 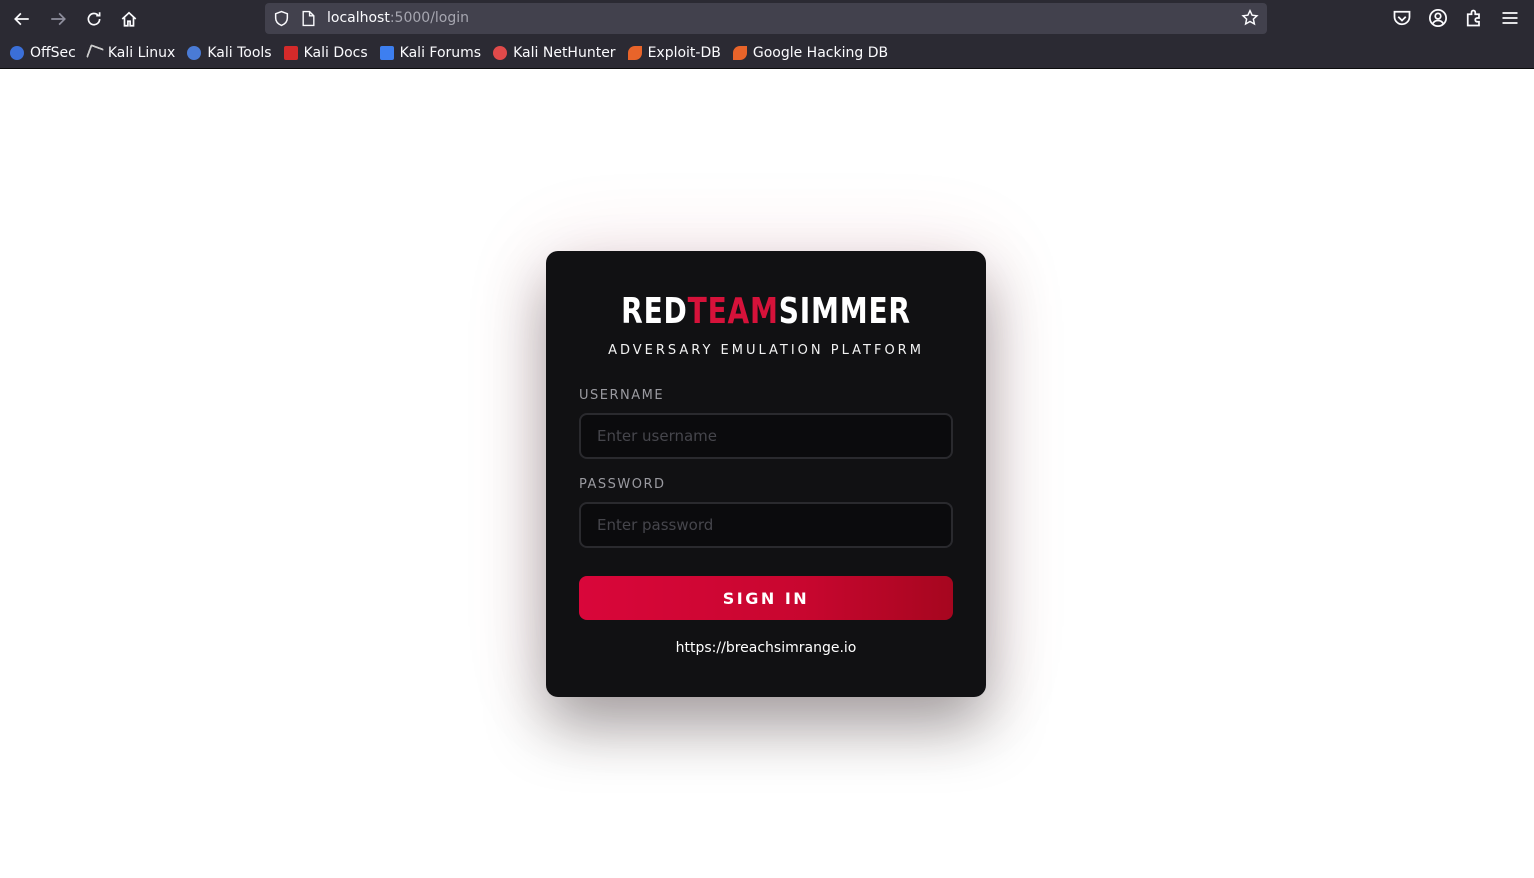 What do you see at coordinates (22, 19) in the screenshot?
I see `back-icon` at bounding box center [22, 19].